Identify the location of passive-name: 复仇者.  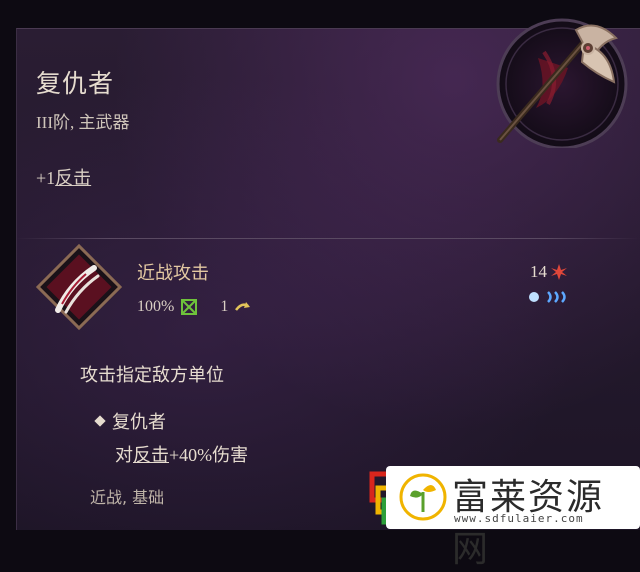
(130, 421).